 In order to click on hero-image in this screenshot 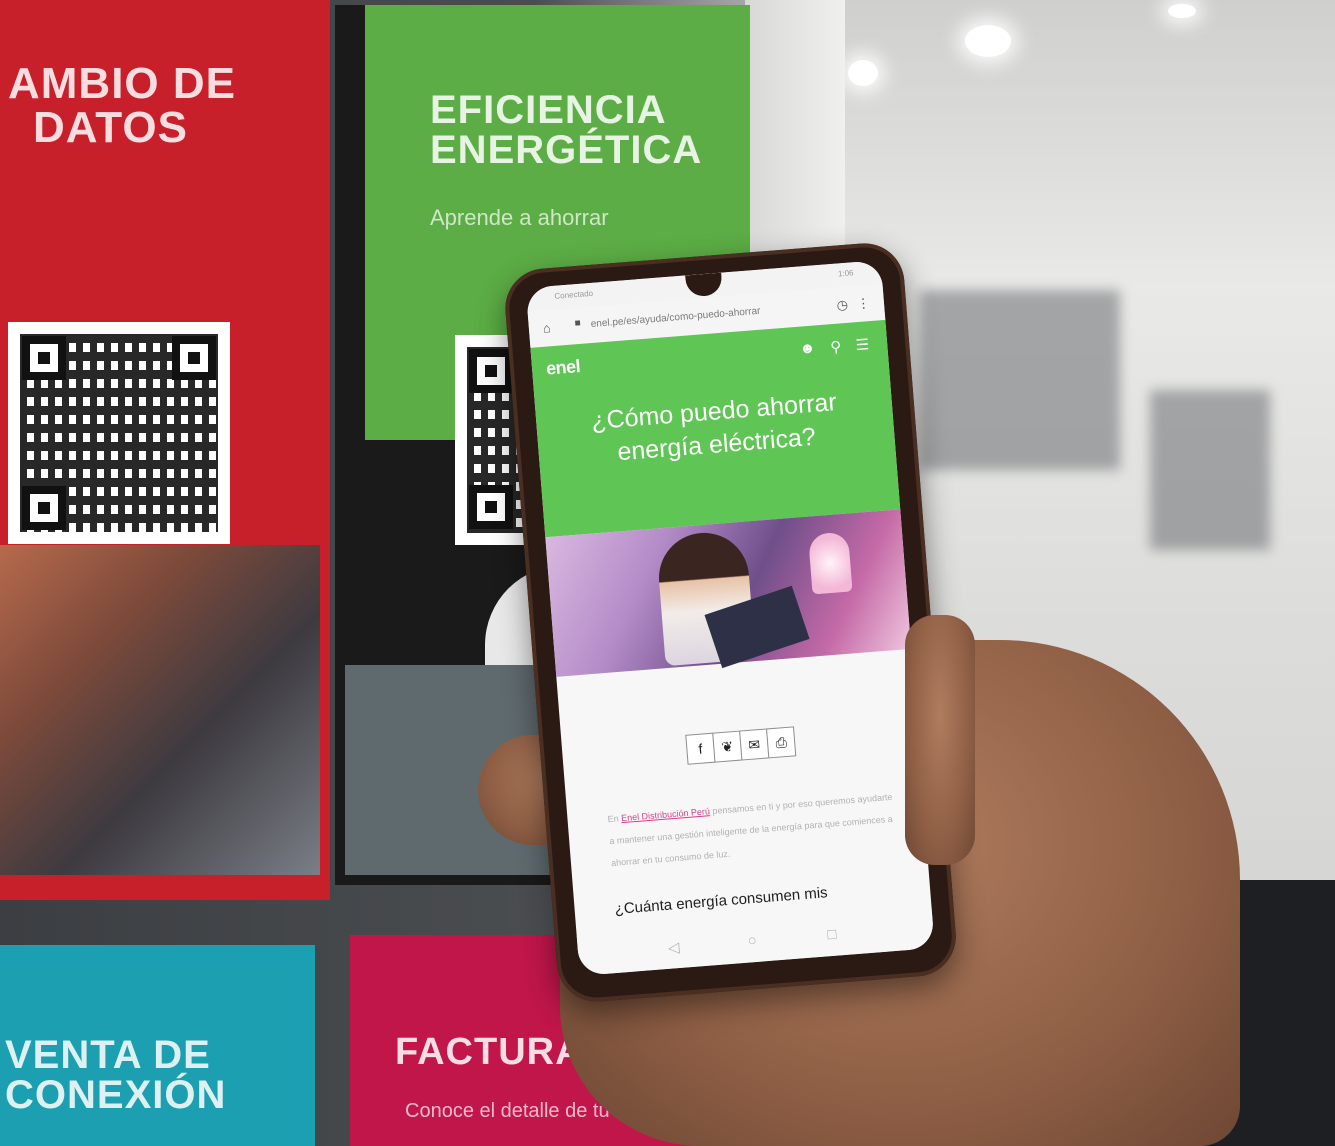, I will do `click(728, 593)`.